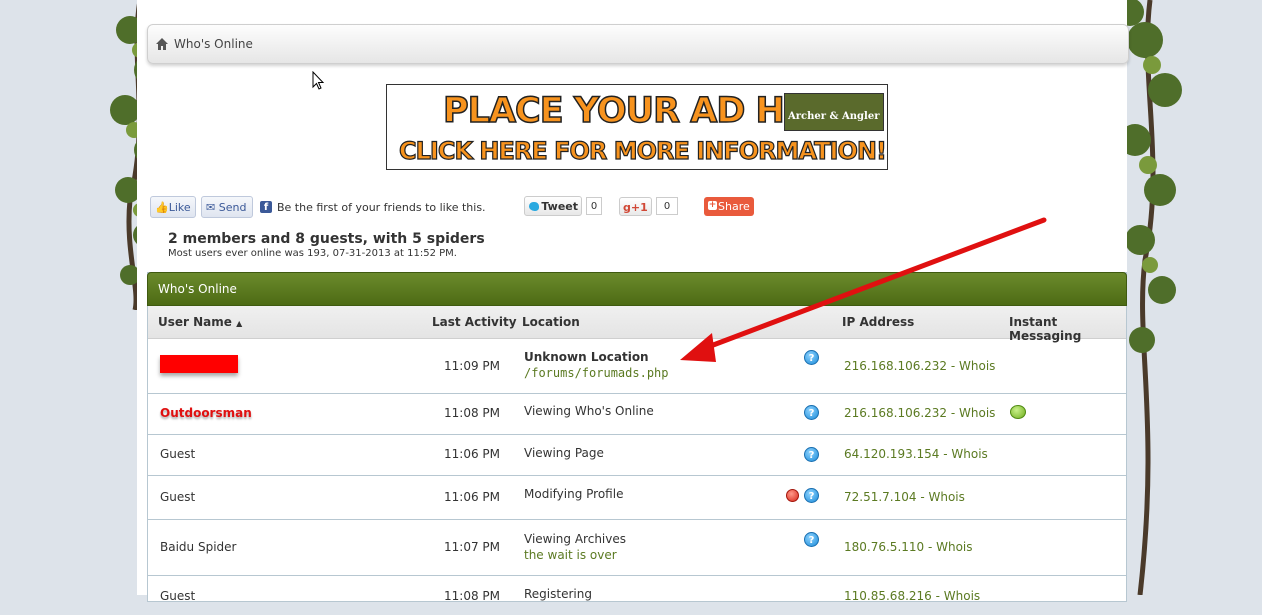  Describe the element at coordinates (213, 44) in the screenshot. I see `breadcrumb-title: Who's Online` at that location.